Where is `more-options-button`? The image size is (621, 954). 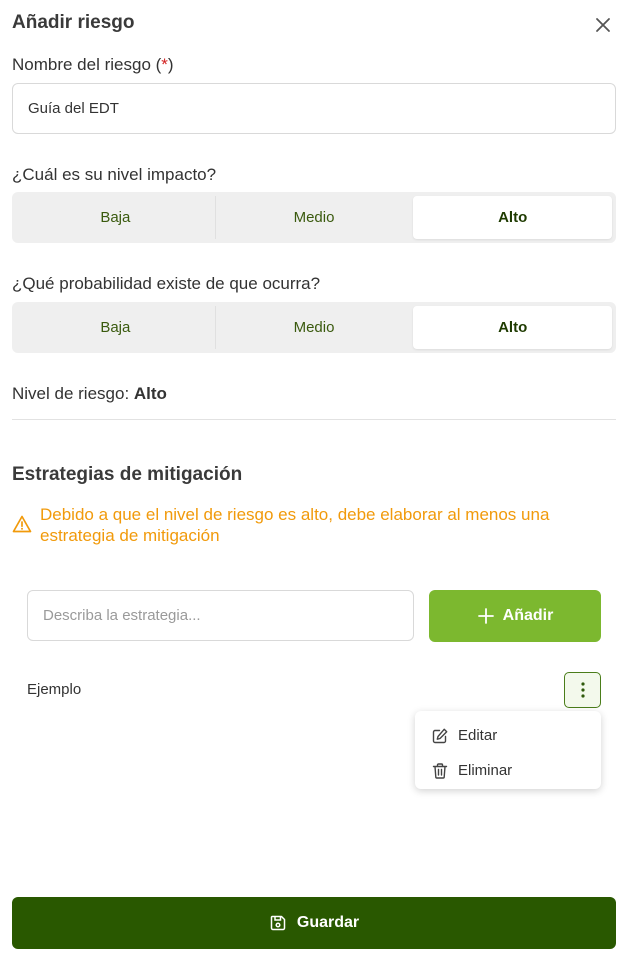
more-options-button is located at coordinates (582, 690).